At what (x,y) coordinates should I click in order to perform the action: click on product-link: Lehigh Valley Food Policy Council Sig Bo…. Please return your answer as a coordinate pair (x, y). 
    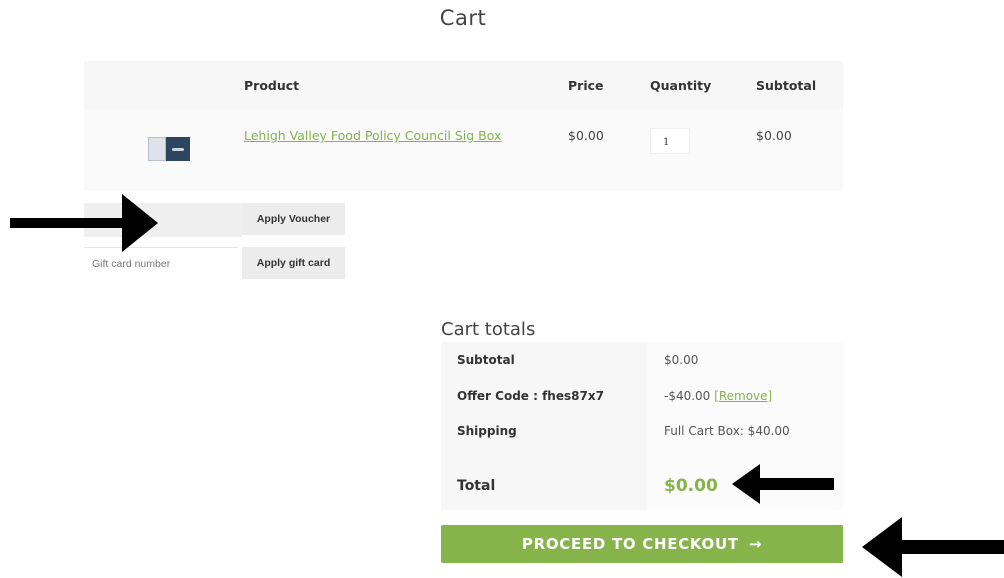
    Looking at the image, I should click on (372, 135).